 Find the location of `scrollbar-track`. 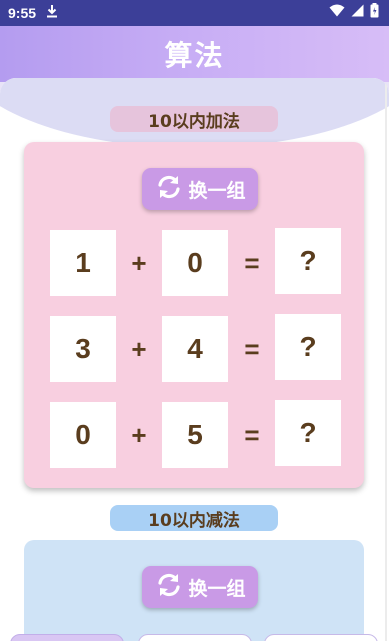

scrollbar-track is located at coordinates (386, 359).